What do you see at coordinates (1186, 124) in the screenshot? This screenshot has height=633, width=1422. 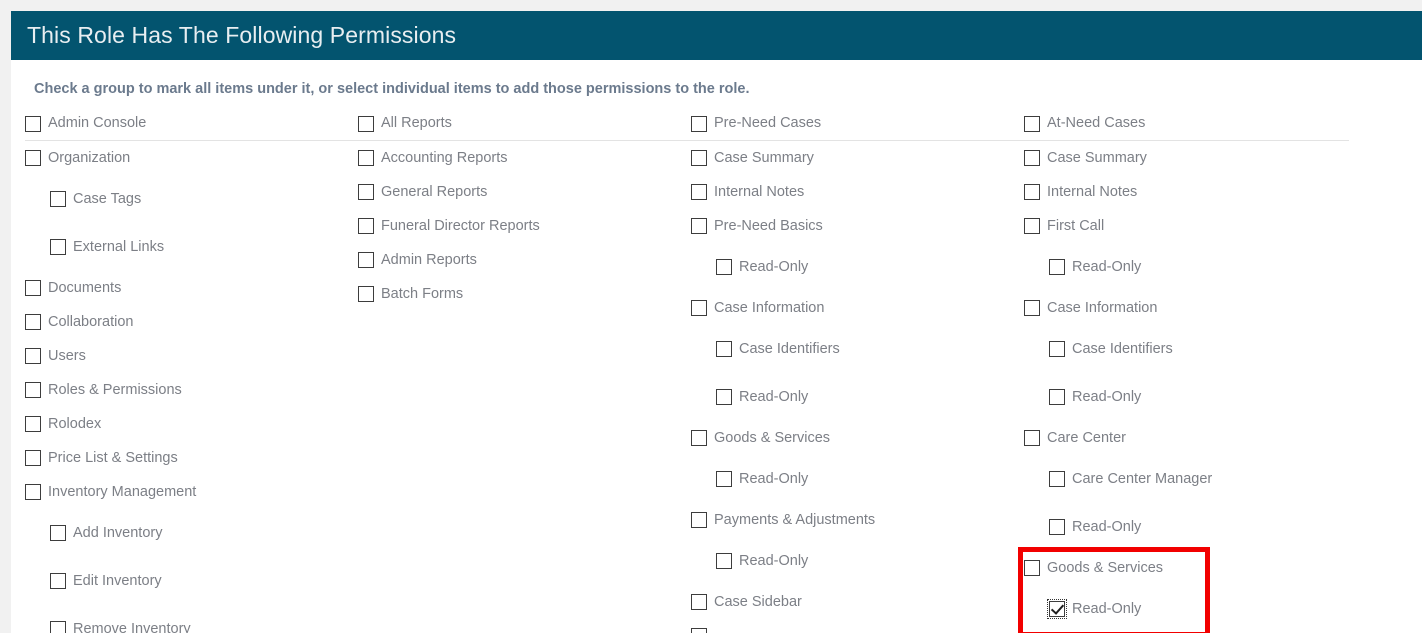 I see `permission-row: At-Need Cases` at bounding box center [1186, 124].